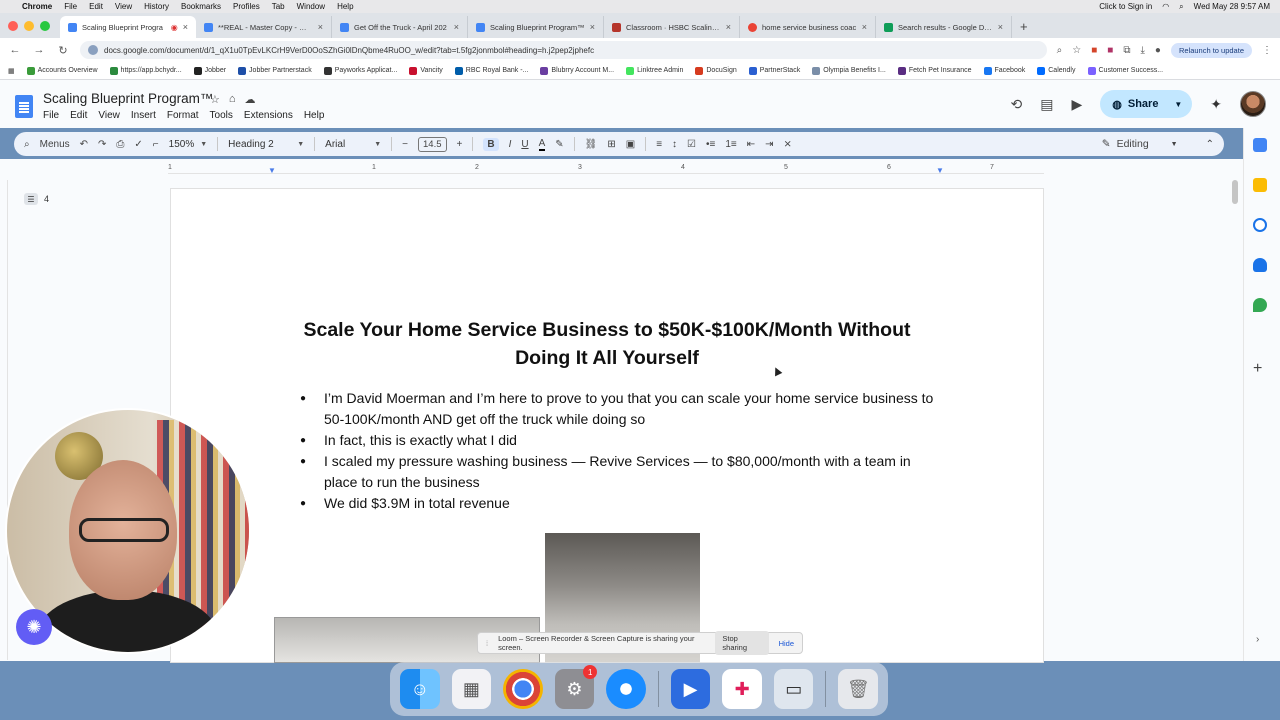 Image resolution: width=1280 pixels, height=720 pixels. I want to click on drag-handle-icon: ⁞, so click(487, 643).